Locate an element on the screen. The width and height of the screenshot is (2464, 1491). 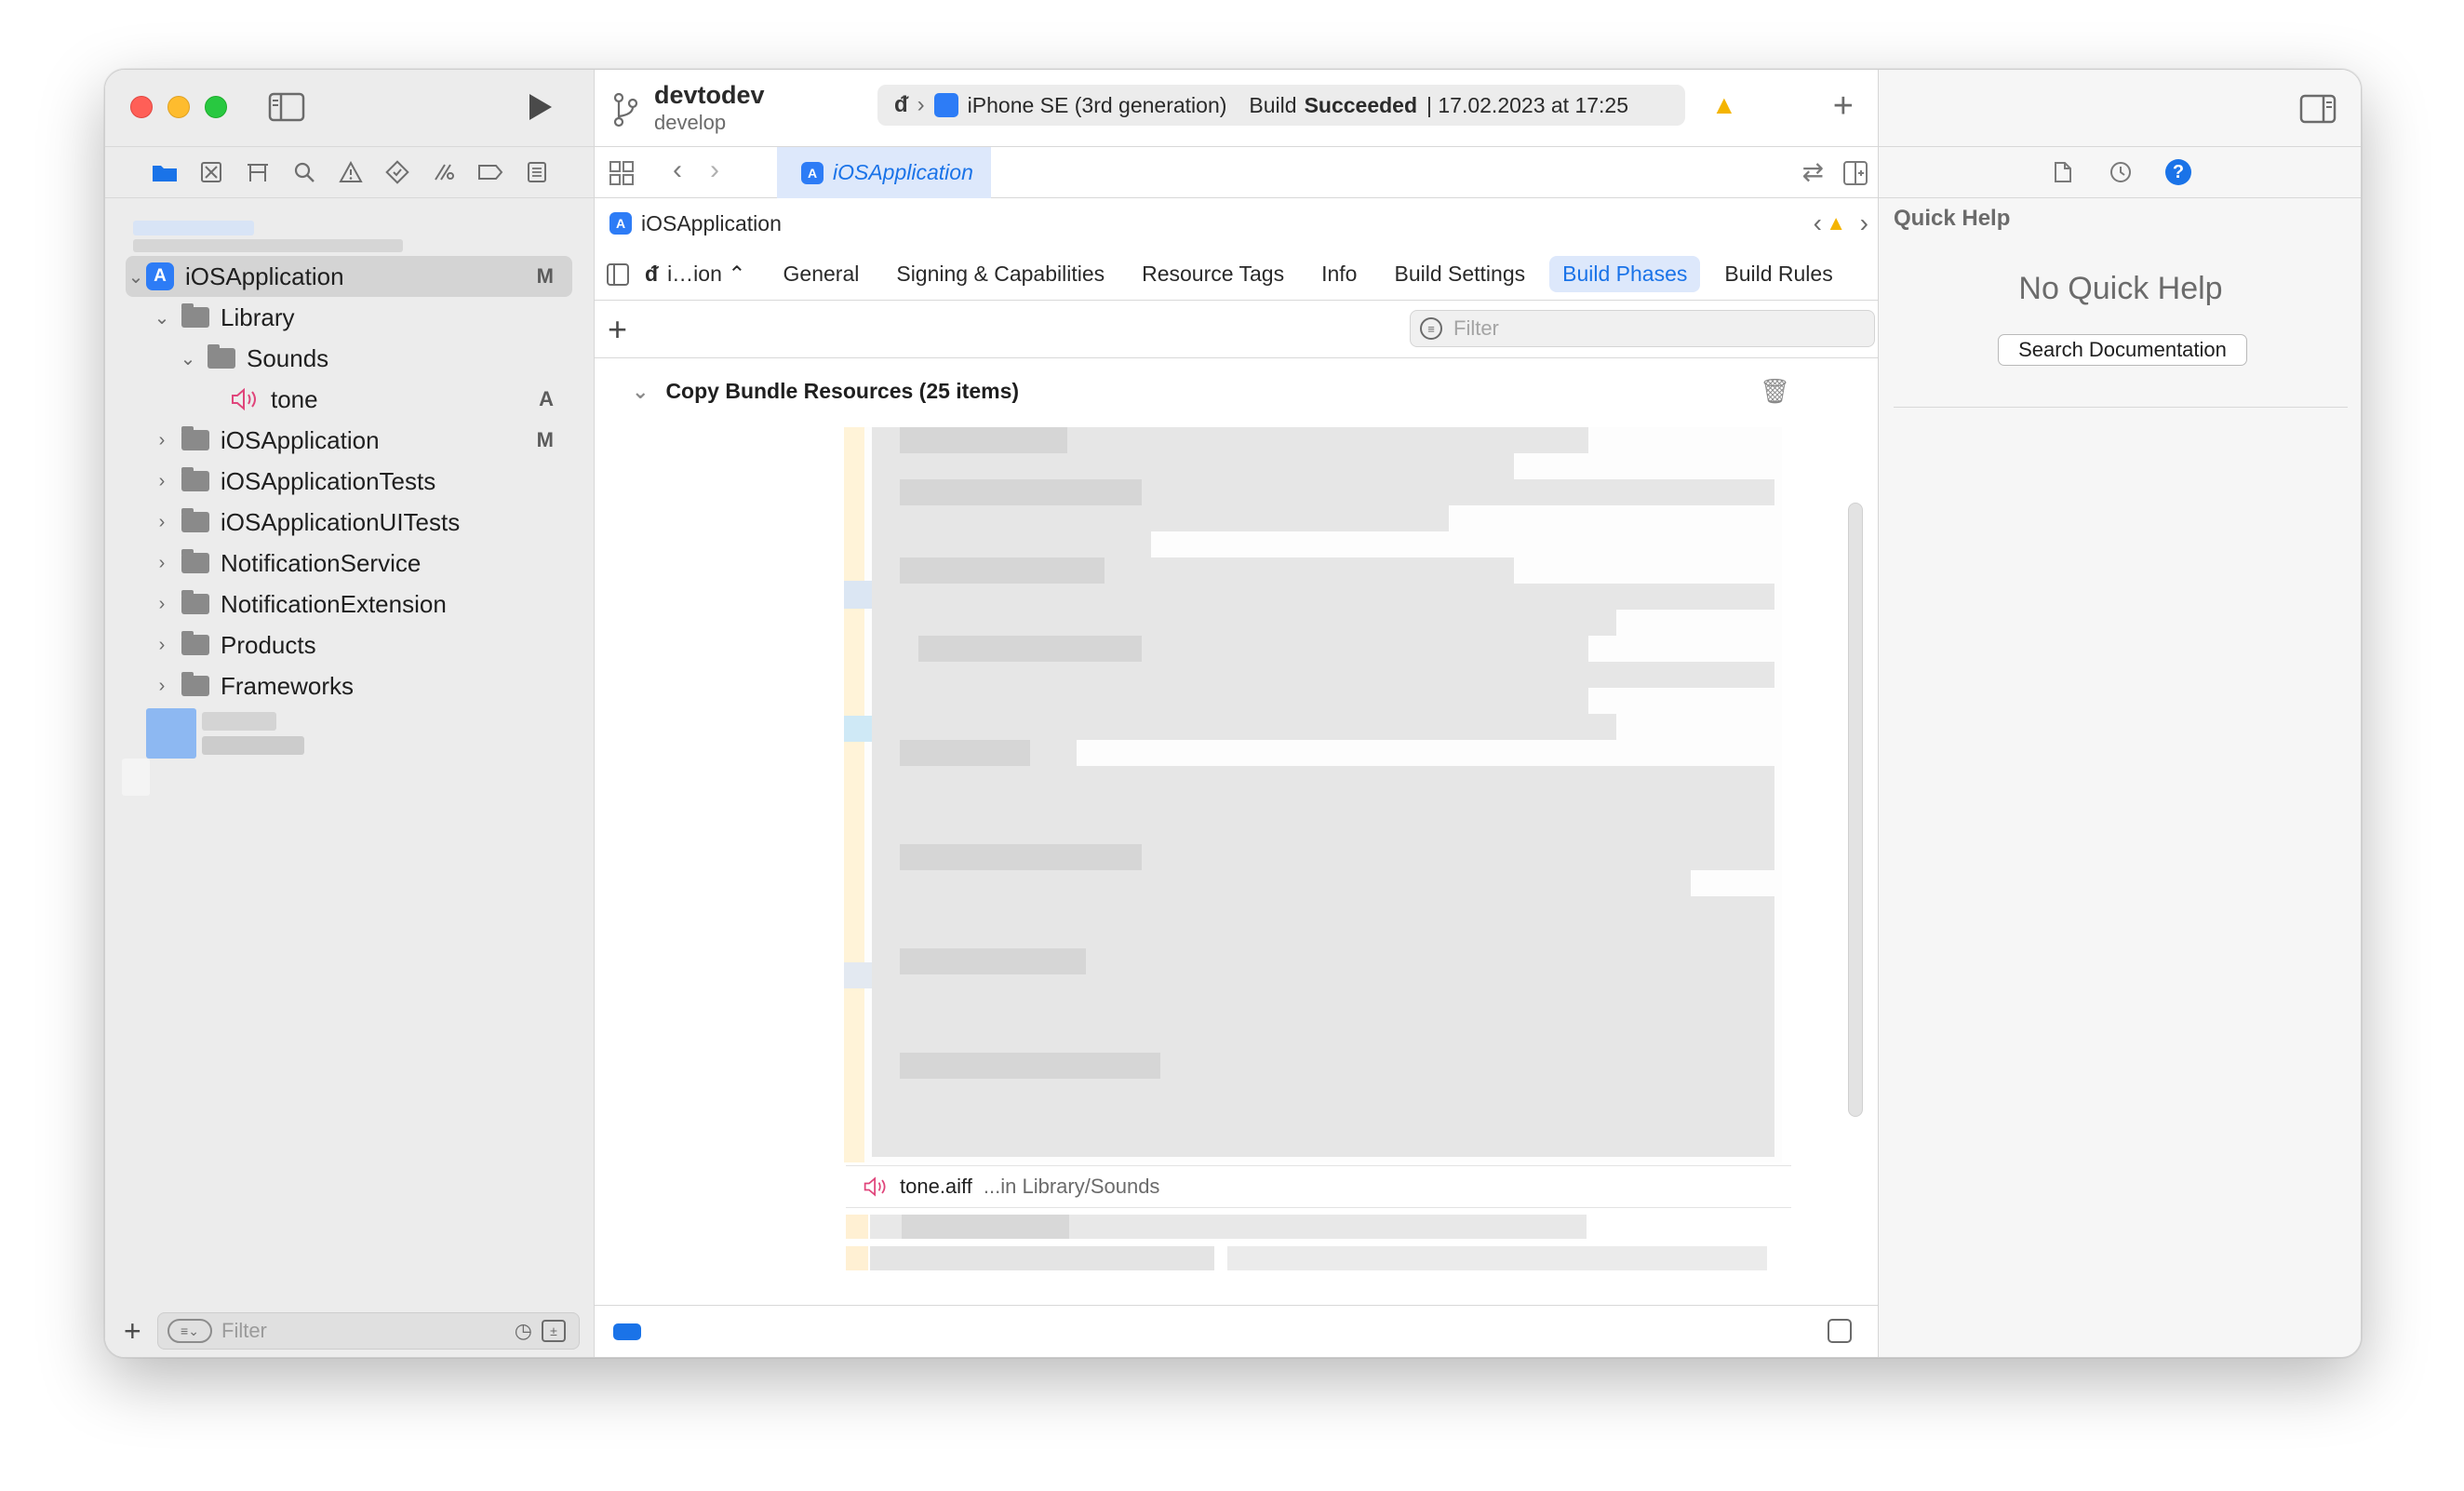
search-documentation-button: Search Documentation is located at coordinates (2122, 350).